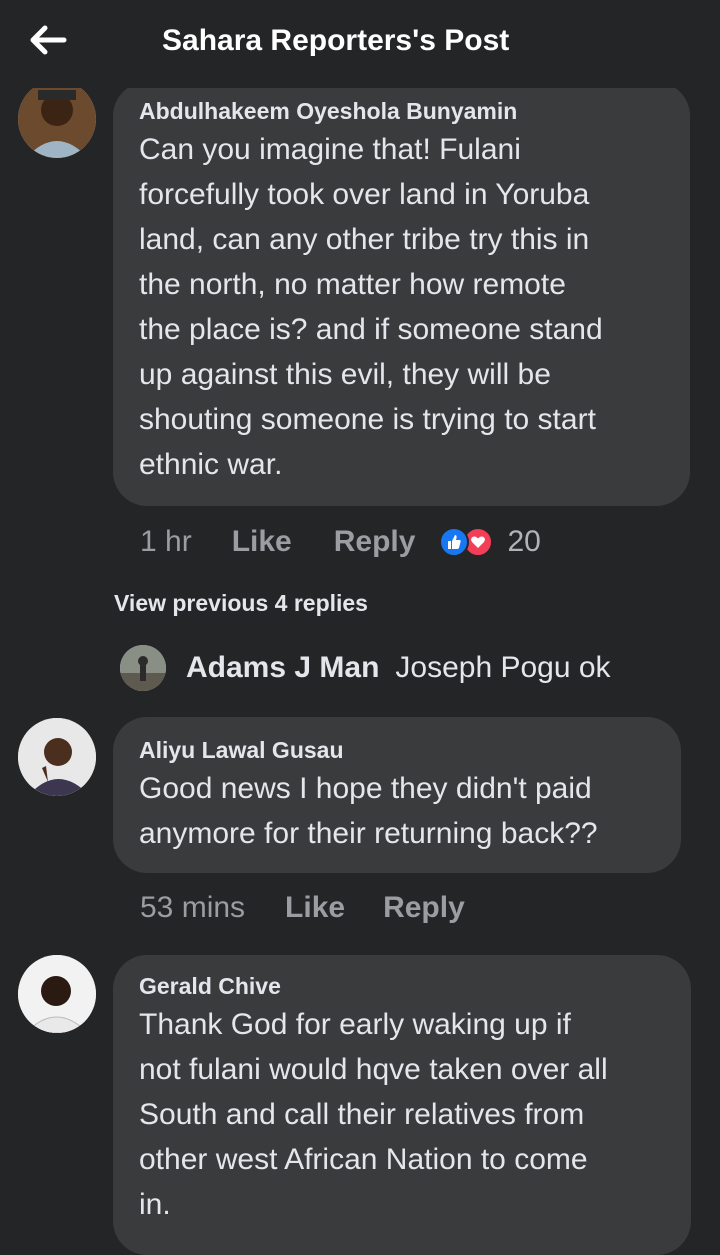 The image size is (720, 1255). What do you see at coordinates (241, 603) in the screenshot?
I see `view-previous-replies-link: View previous 4 replies` at bounding box center [241, 603].